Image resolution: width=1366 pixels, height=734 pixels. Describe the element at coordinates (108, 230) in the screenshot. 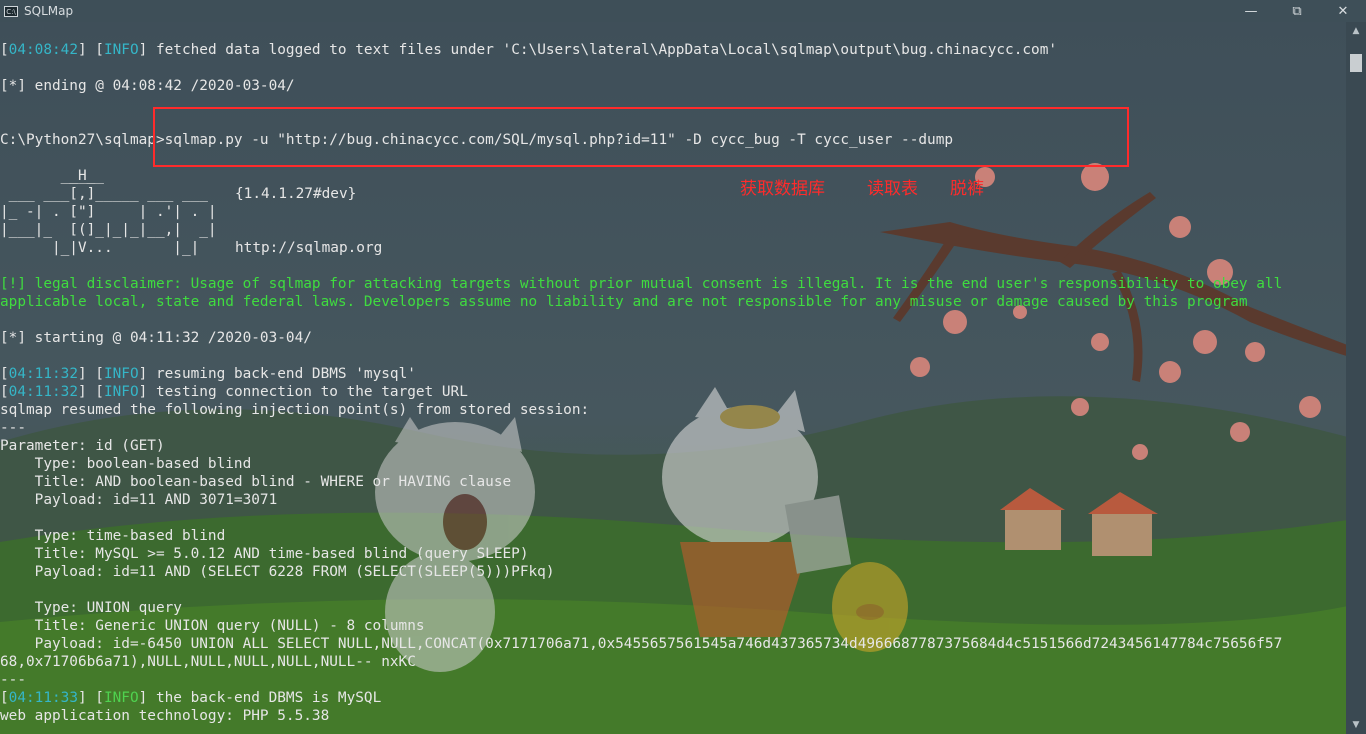

I see `logo-line: |___|_ [(]_|_|_|__,| _|` at that location.